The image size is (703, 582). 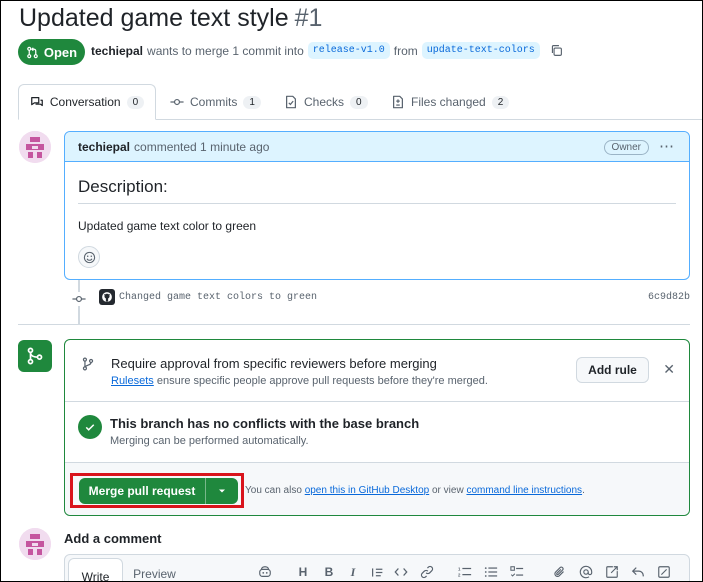 What do you see at coordinates (32, 52) in the screenshot?
I see `git-pull-request-icon` at bounding box center [32, 52].